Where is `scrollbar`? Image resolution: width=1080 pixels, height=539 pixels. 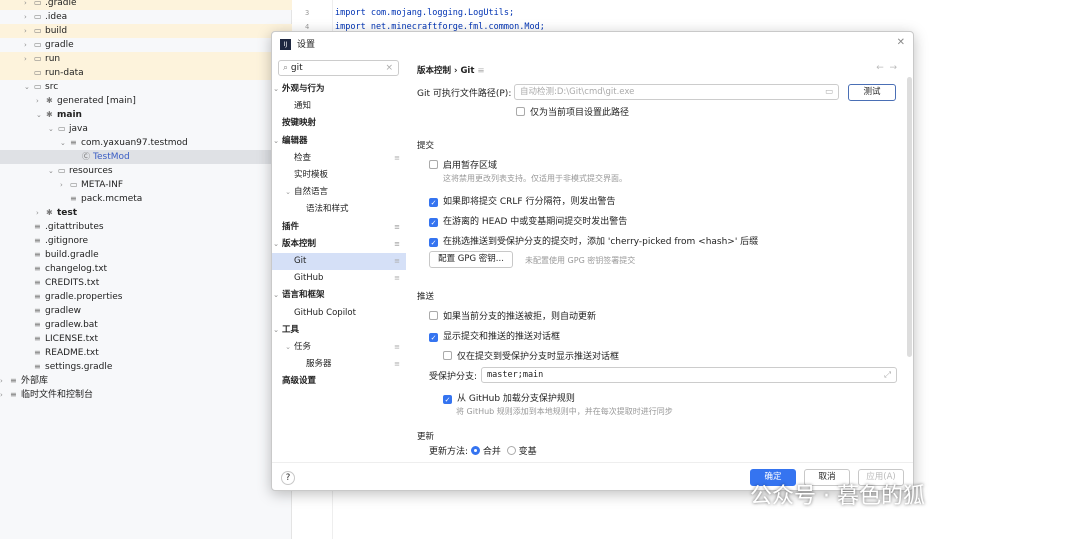 scrollbar is located at coordinates (909, 217).